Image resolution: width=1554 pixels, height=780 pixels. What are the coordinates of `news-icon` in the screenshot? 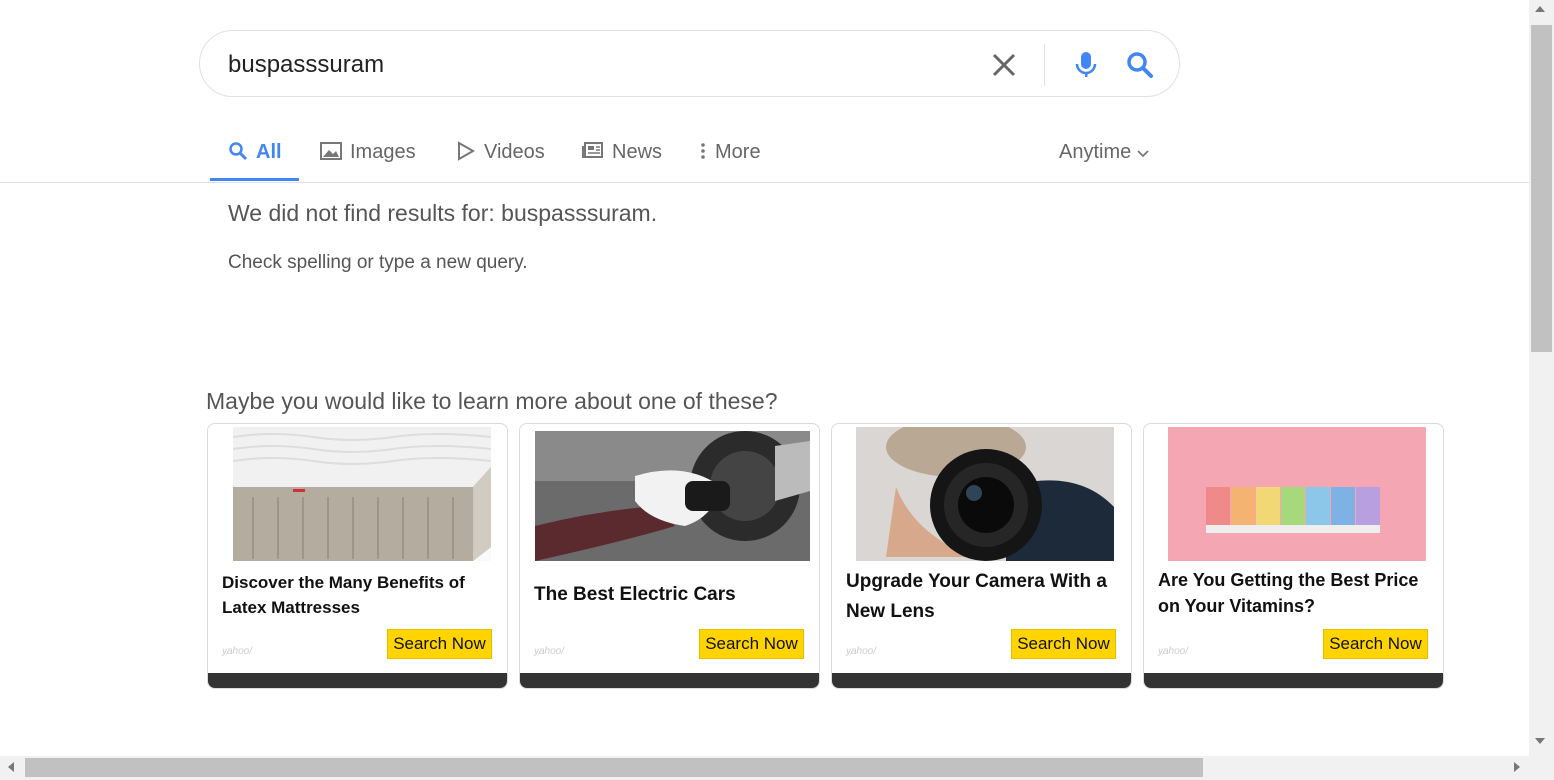 It's located at (593, 154).